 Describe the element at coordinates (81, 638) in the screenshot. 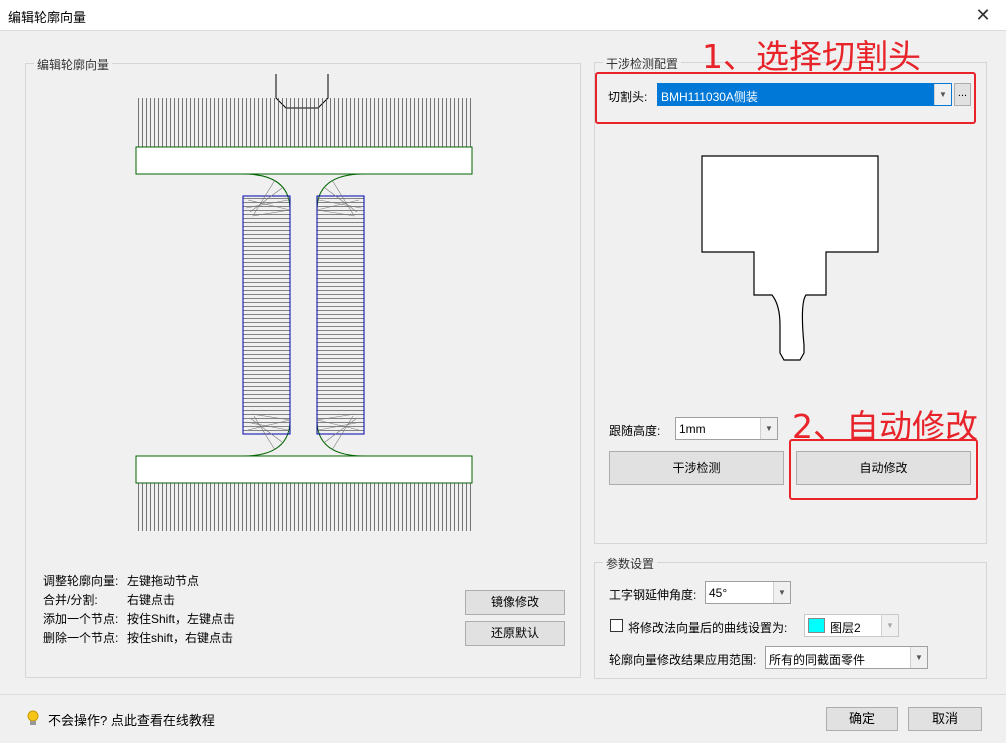

I see `help-key-delete: 删除一个节点:` at that location.